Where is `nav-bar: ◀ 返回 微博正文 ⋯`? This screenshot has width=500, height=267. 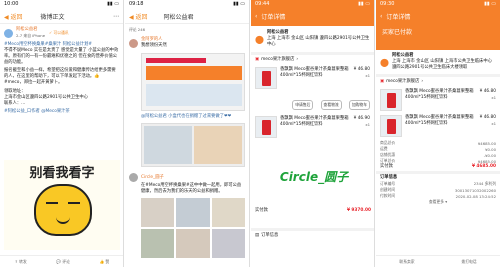
nav-bar: ◀ 返回 微博正文 ⋯ is located at coordinates (61, 17).